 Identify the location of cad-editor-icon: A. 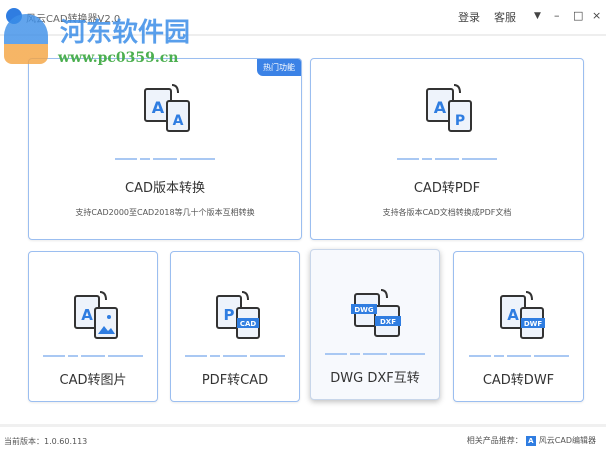
(530, 440).